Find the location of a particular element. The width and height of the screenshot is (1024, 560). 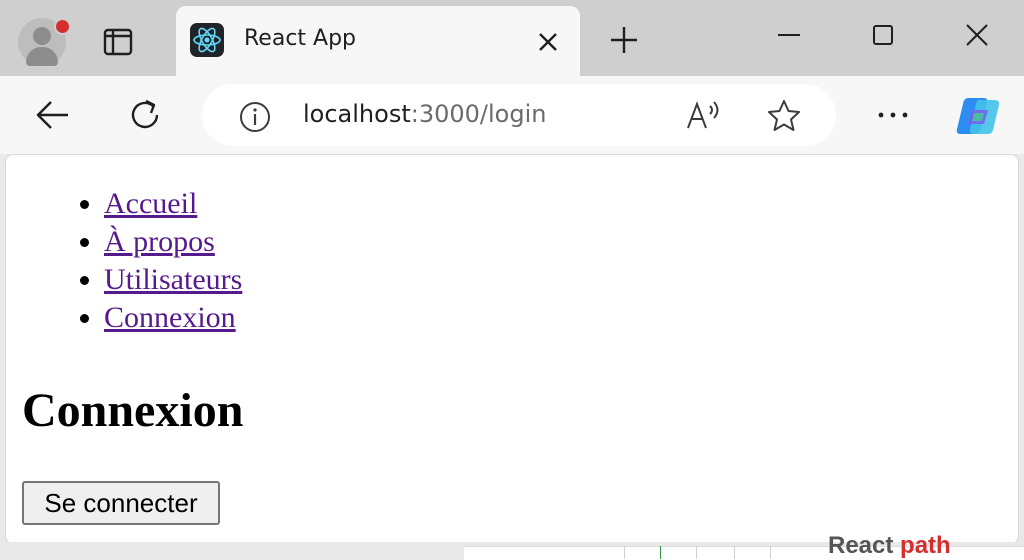

address-bar: localhost:3000/login is located at coordinates (519, 115).